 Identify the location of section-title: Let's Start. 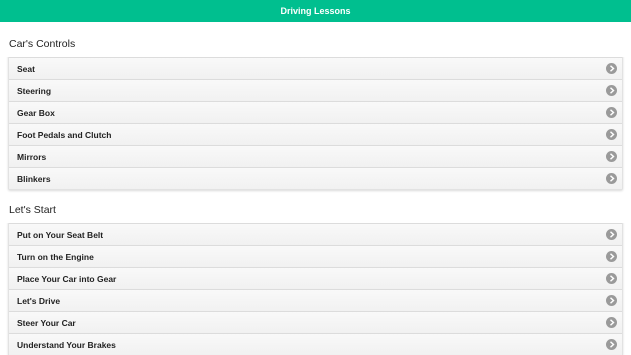
(315, 209).